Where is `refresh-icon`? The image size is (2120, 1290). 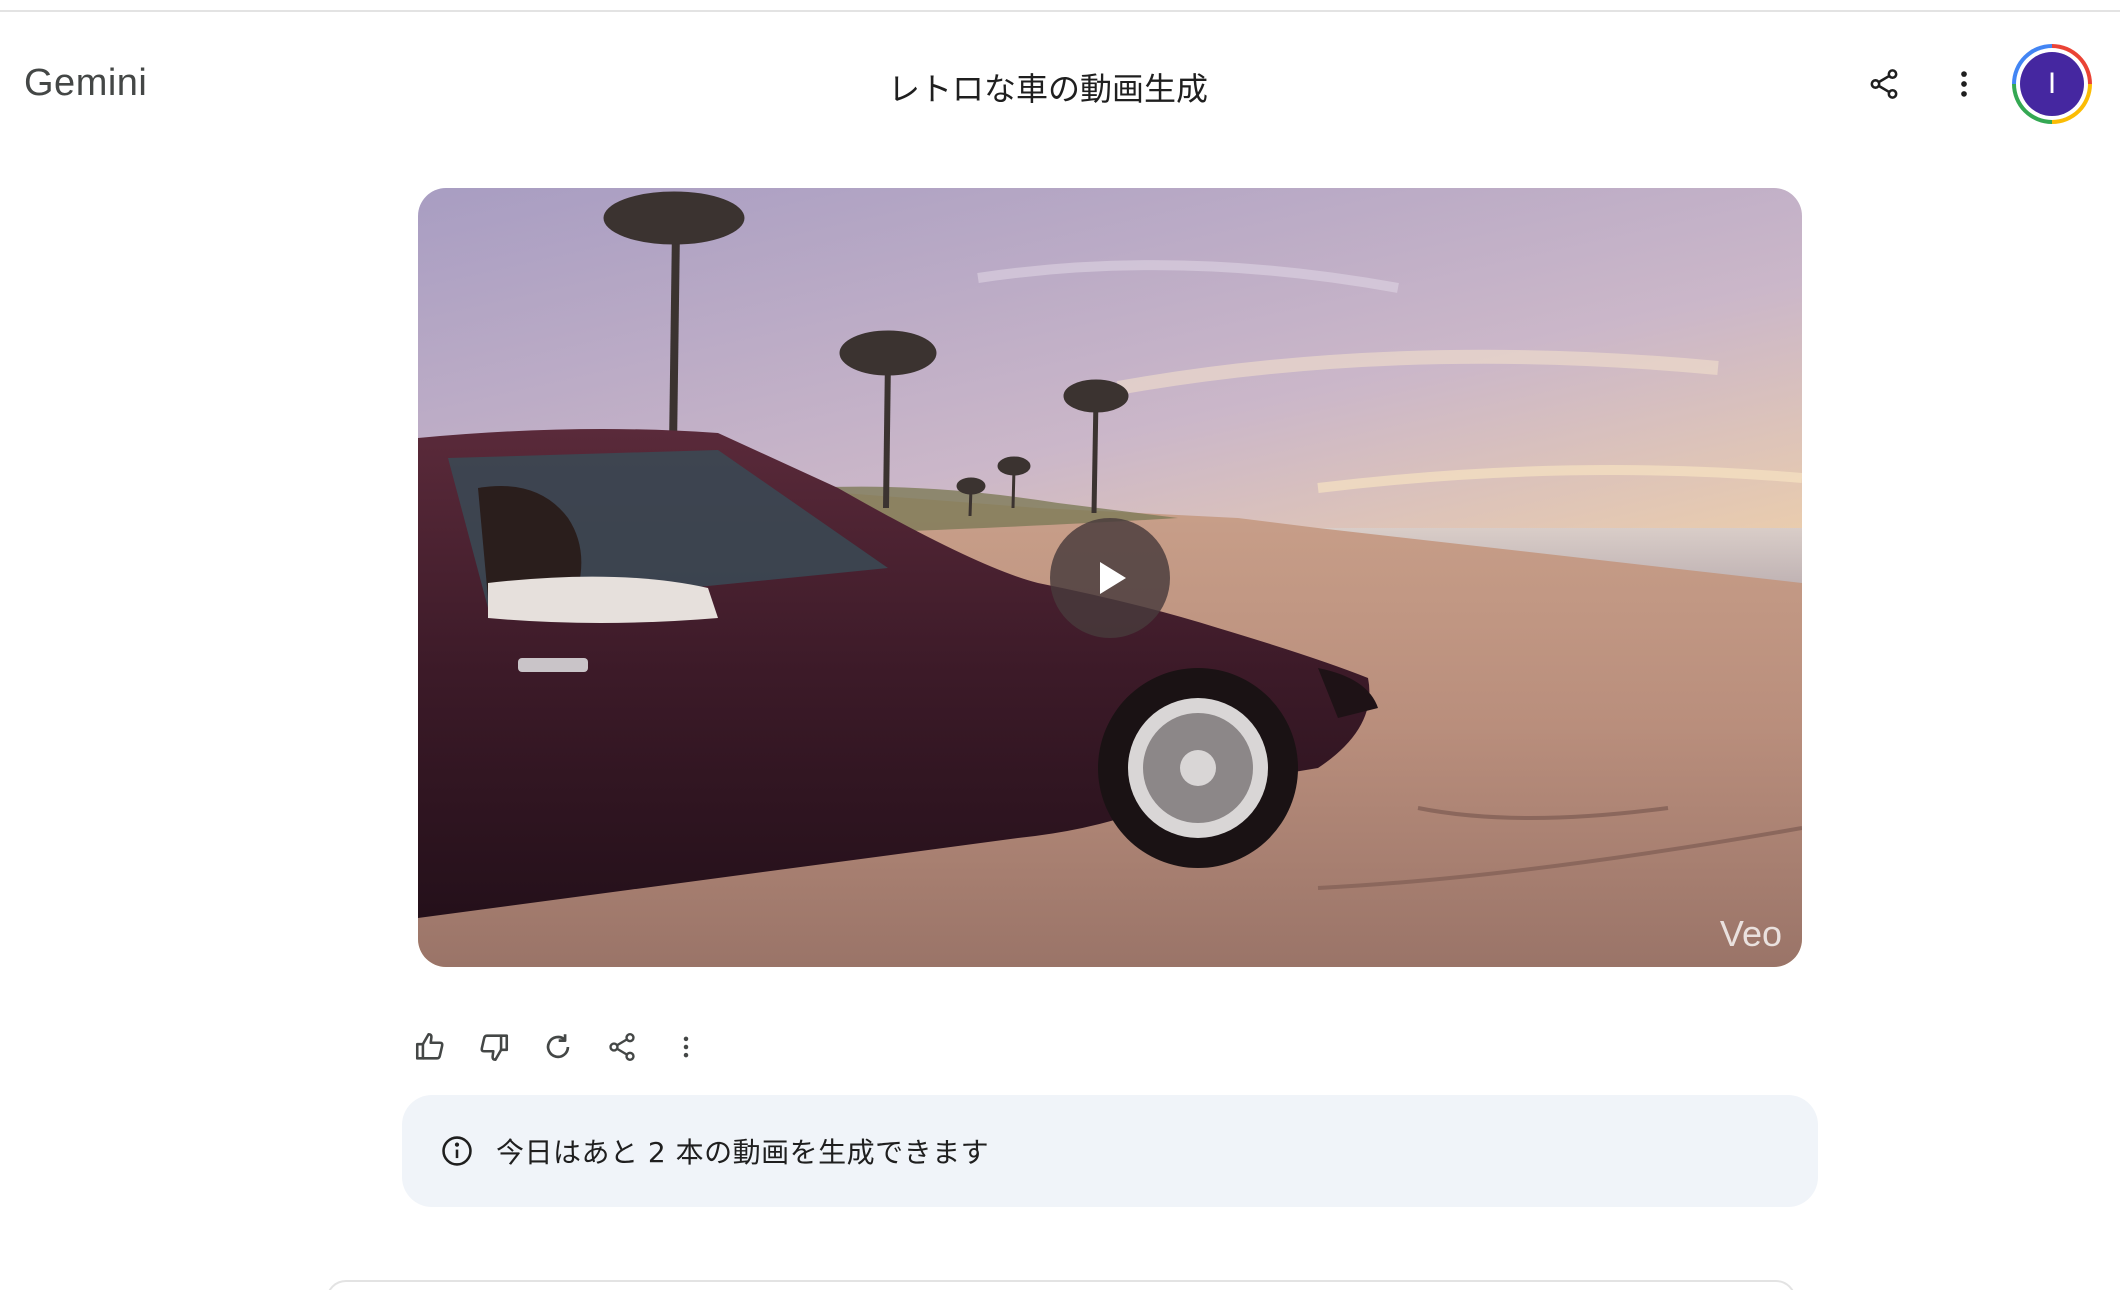 refresh-icon is located at coordinates (558, 1046).